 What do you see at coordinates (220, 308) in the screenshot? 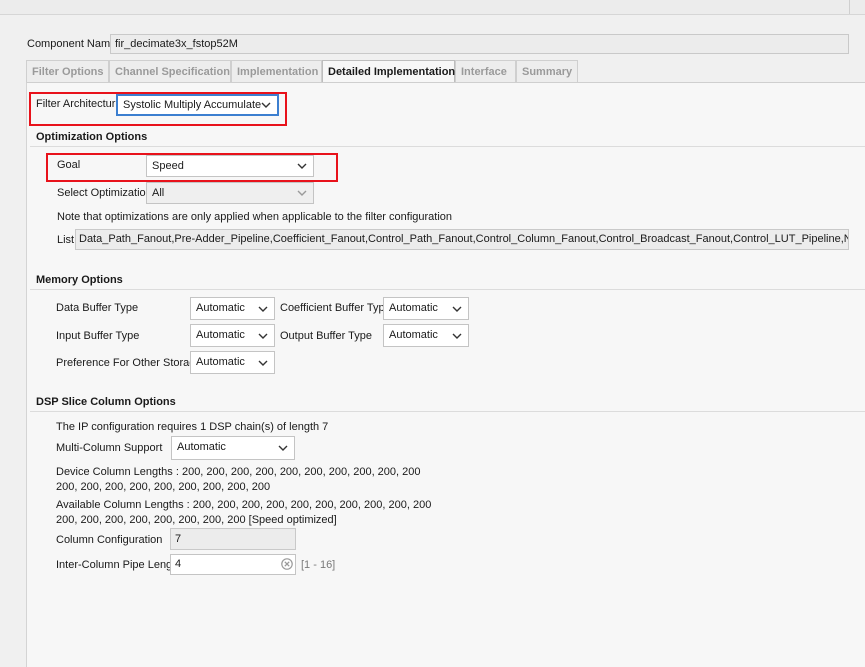
I see `data-buffer-type-value: Automatic` at bounding box center [220, 308].